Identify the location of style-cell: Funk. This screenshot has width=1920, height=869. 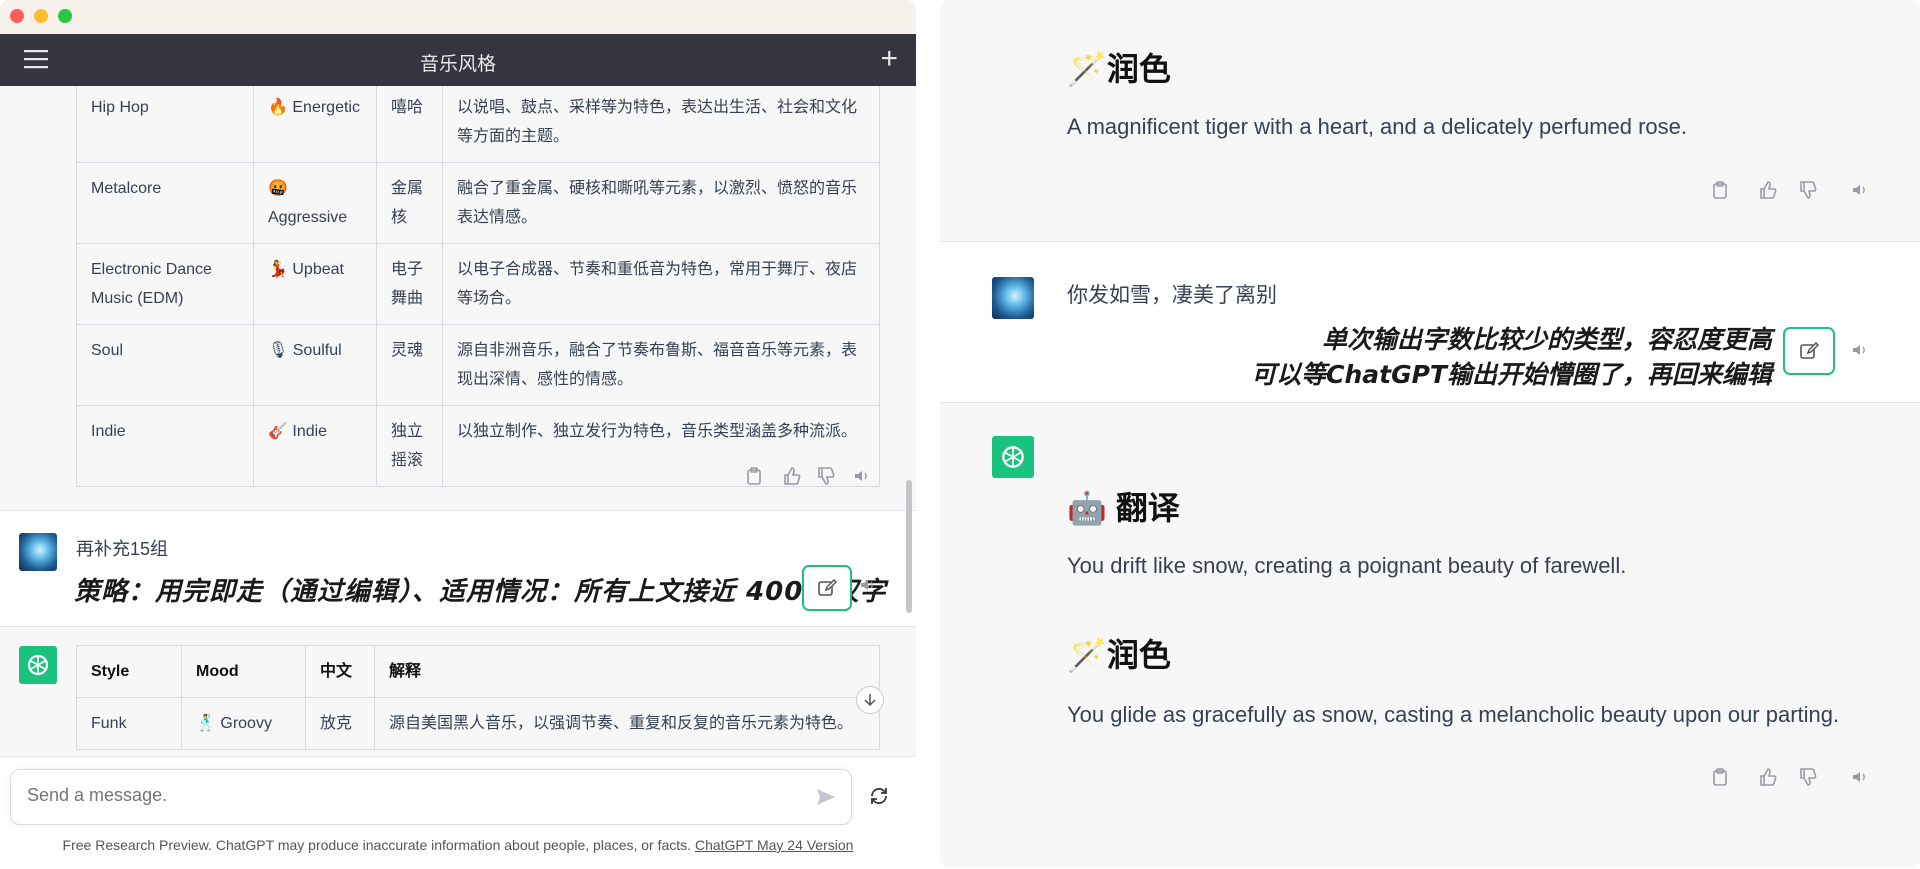
(129, 724).